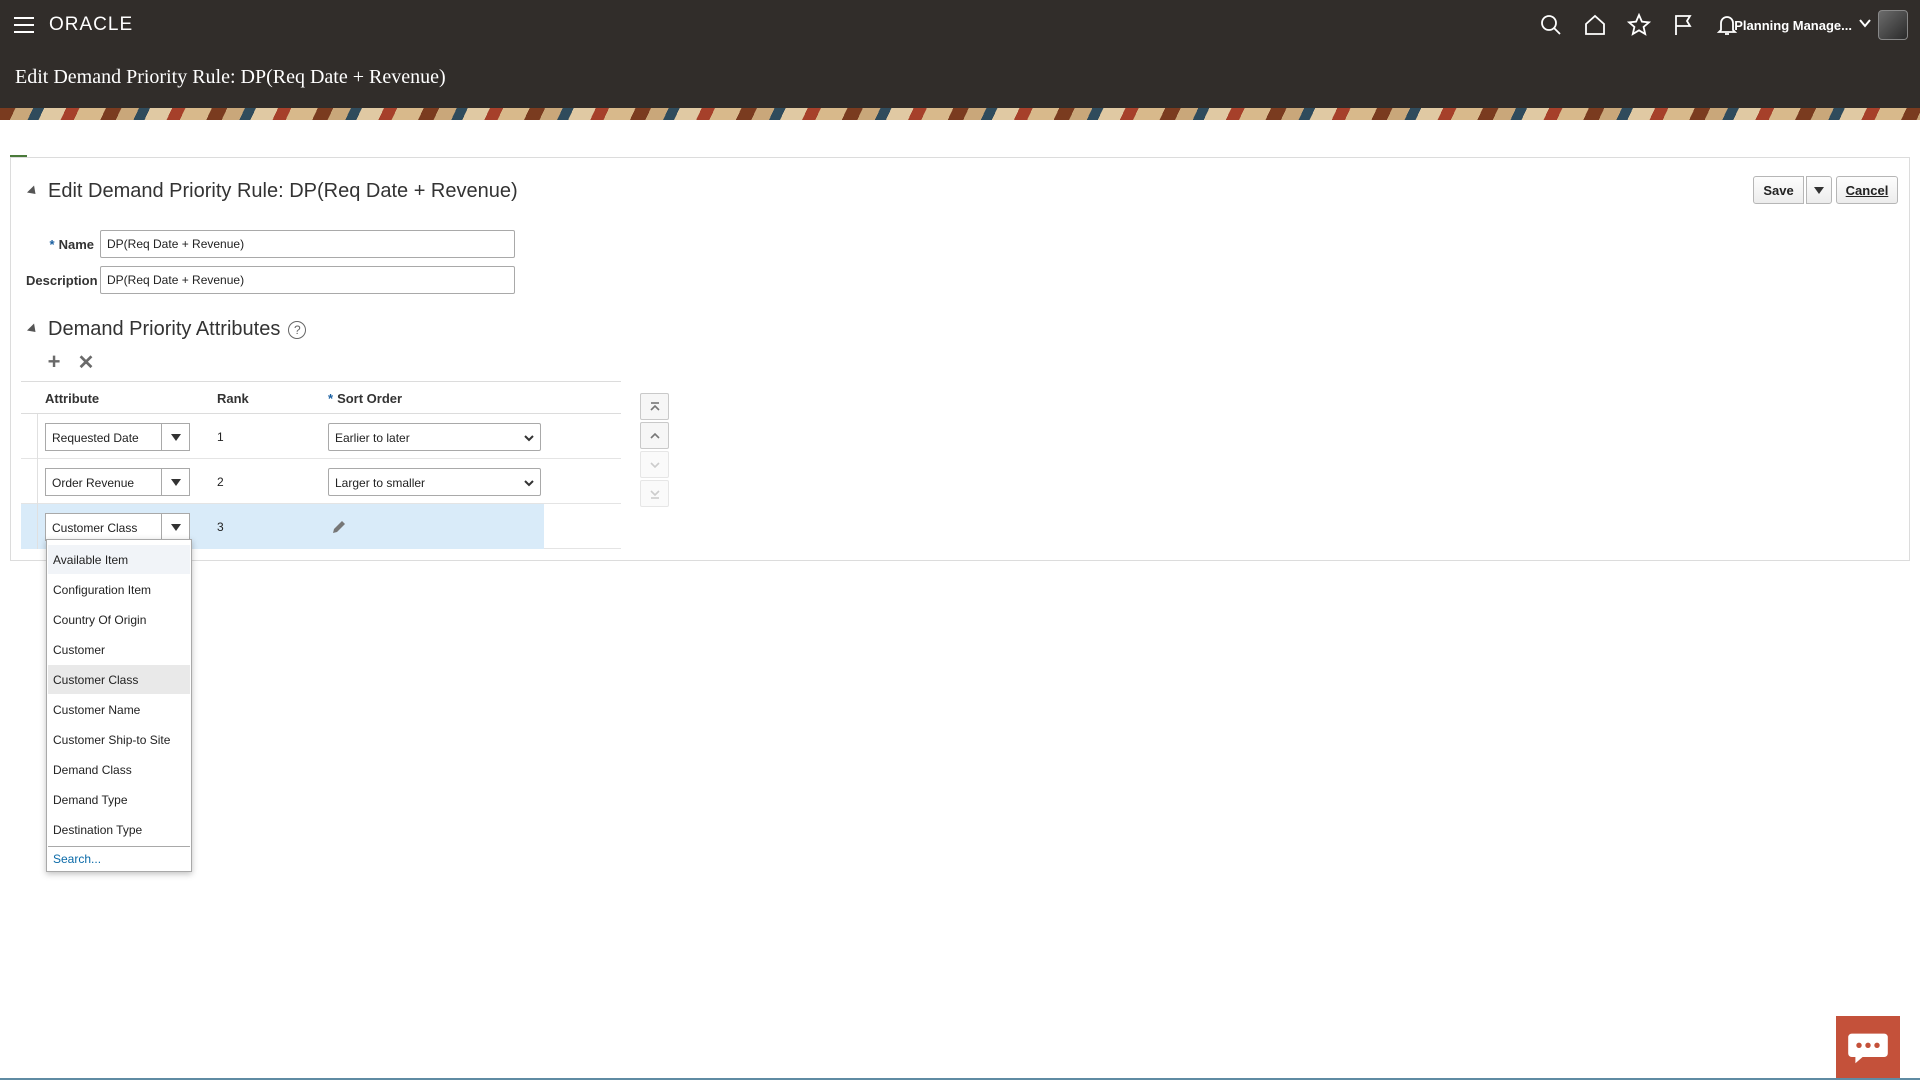 The width and height of the screenshot is (1920, 1080). I want to click on sort-order-select: Earlier to later, so click(434, 437).